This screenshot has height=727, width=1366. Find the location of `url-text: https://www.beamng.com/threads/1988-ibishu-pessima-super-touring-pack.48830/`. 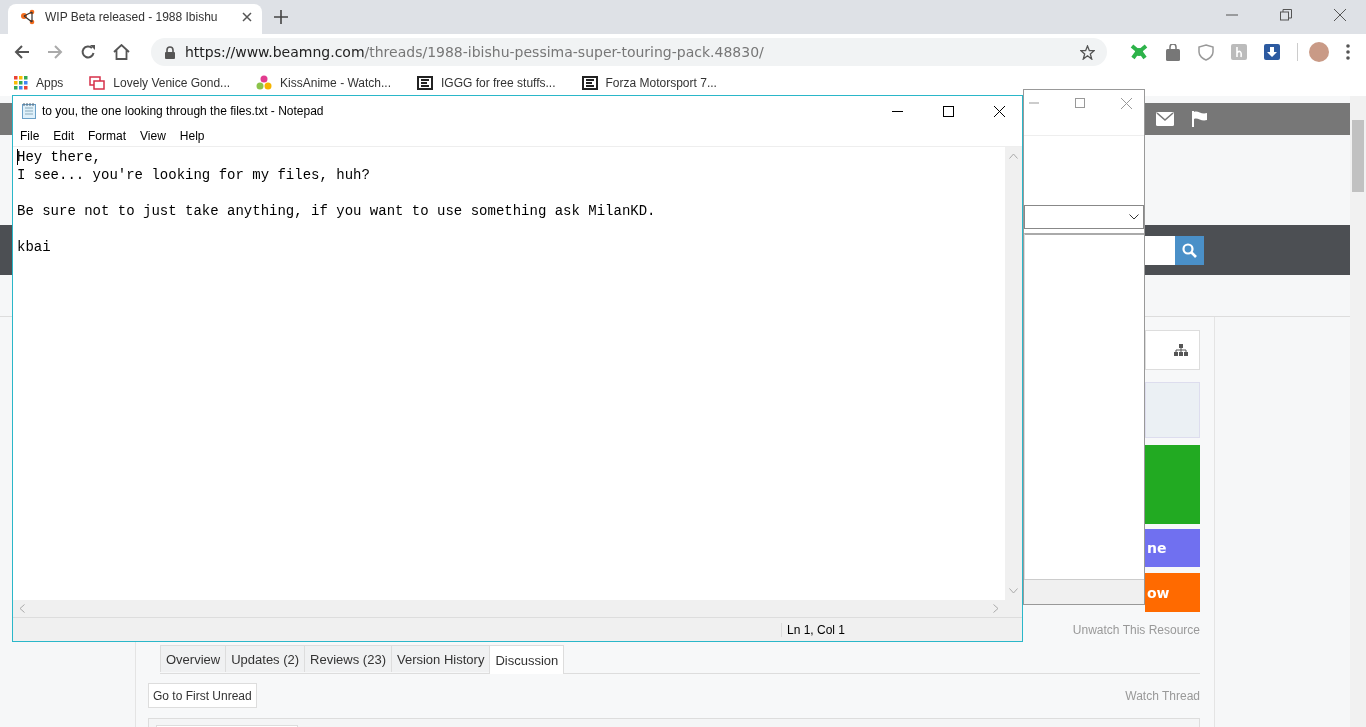

url-text: https://www.beamng.com/threads/1988-ibishu-pessima-super-touring-pack.48830/ is located at coordinates (474, 52).